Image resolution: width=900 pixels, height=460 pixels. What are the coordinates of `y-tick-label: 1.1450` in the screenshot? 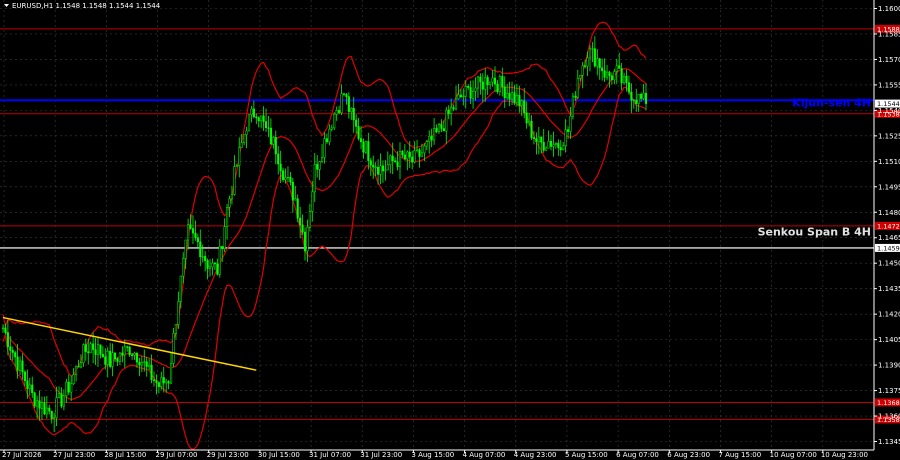 It's located at (889, 264).